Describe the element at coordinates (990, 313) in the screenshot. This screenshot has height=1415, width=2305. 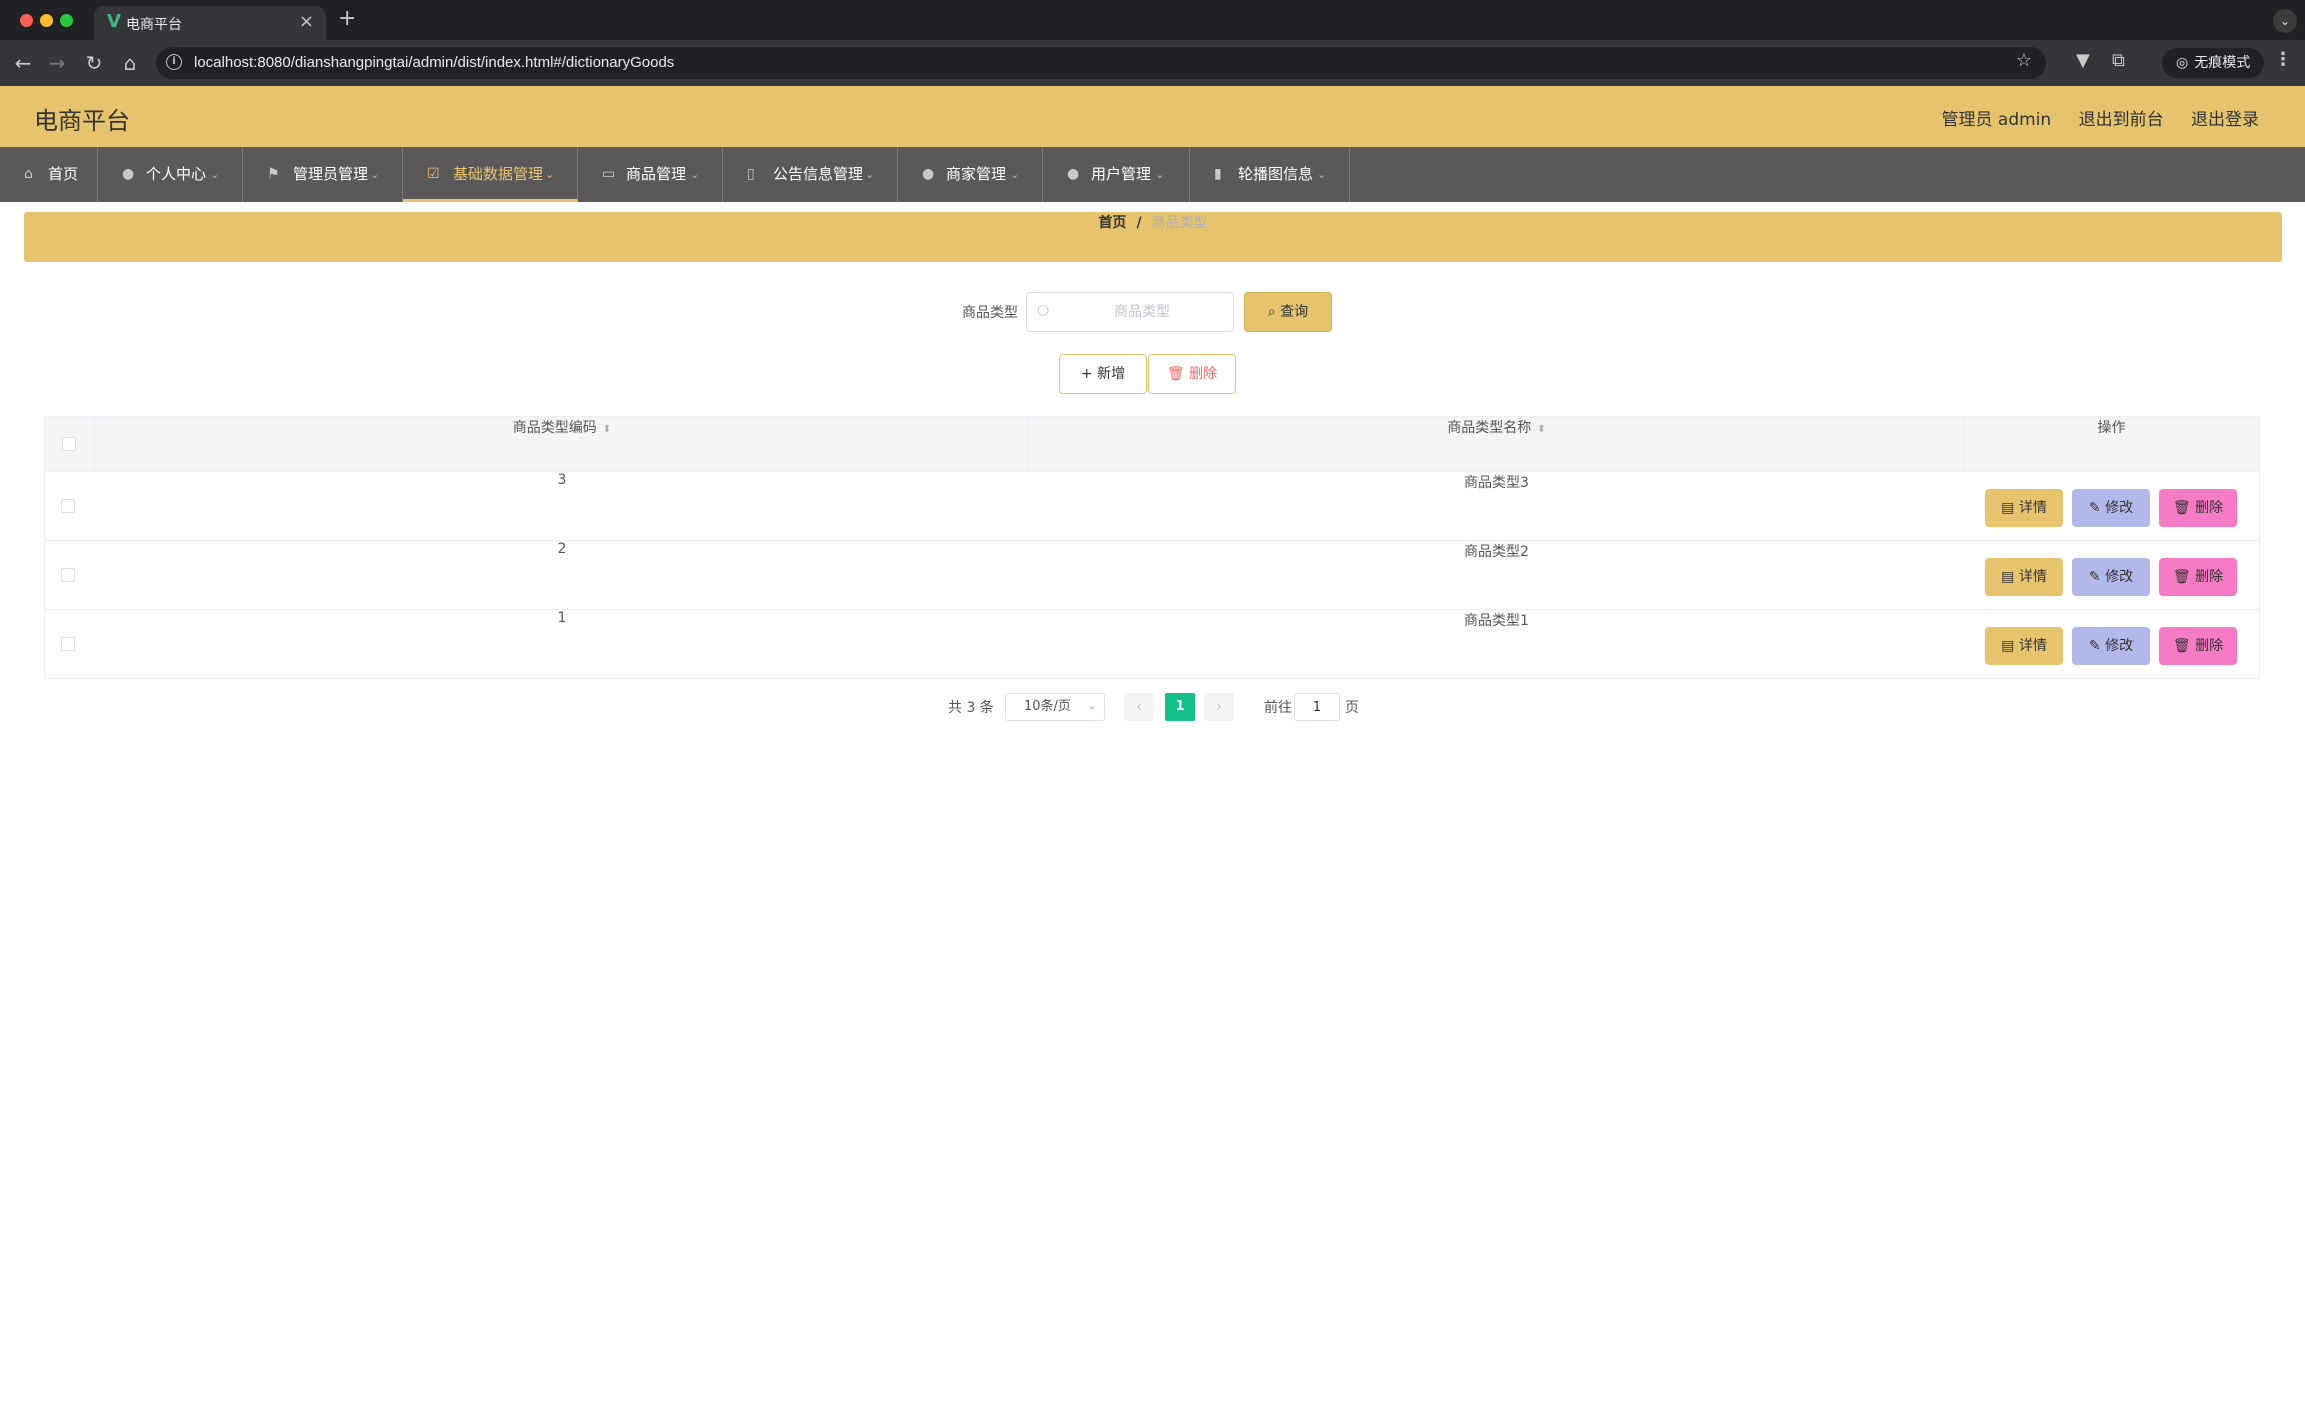
I see `search-label: 商品类型` at that location.